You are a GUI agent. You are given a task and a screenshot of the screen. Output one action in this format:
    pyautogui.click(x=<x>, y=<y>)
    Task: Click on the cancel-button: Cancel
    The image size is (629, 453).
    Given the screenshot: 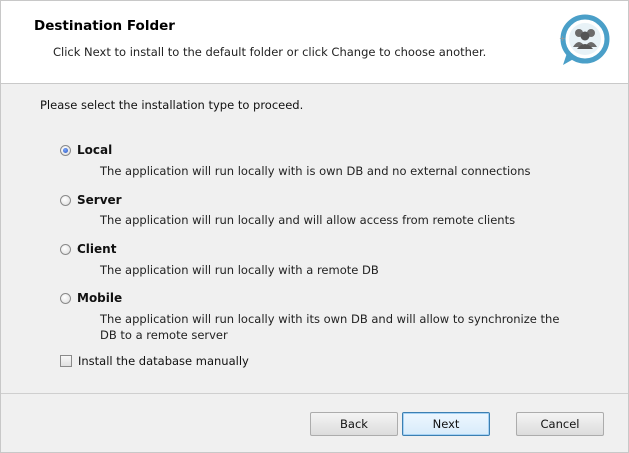 What is the action you would take?
    pyautogui.click(x=560, y=424)
    